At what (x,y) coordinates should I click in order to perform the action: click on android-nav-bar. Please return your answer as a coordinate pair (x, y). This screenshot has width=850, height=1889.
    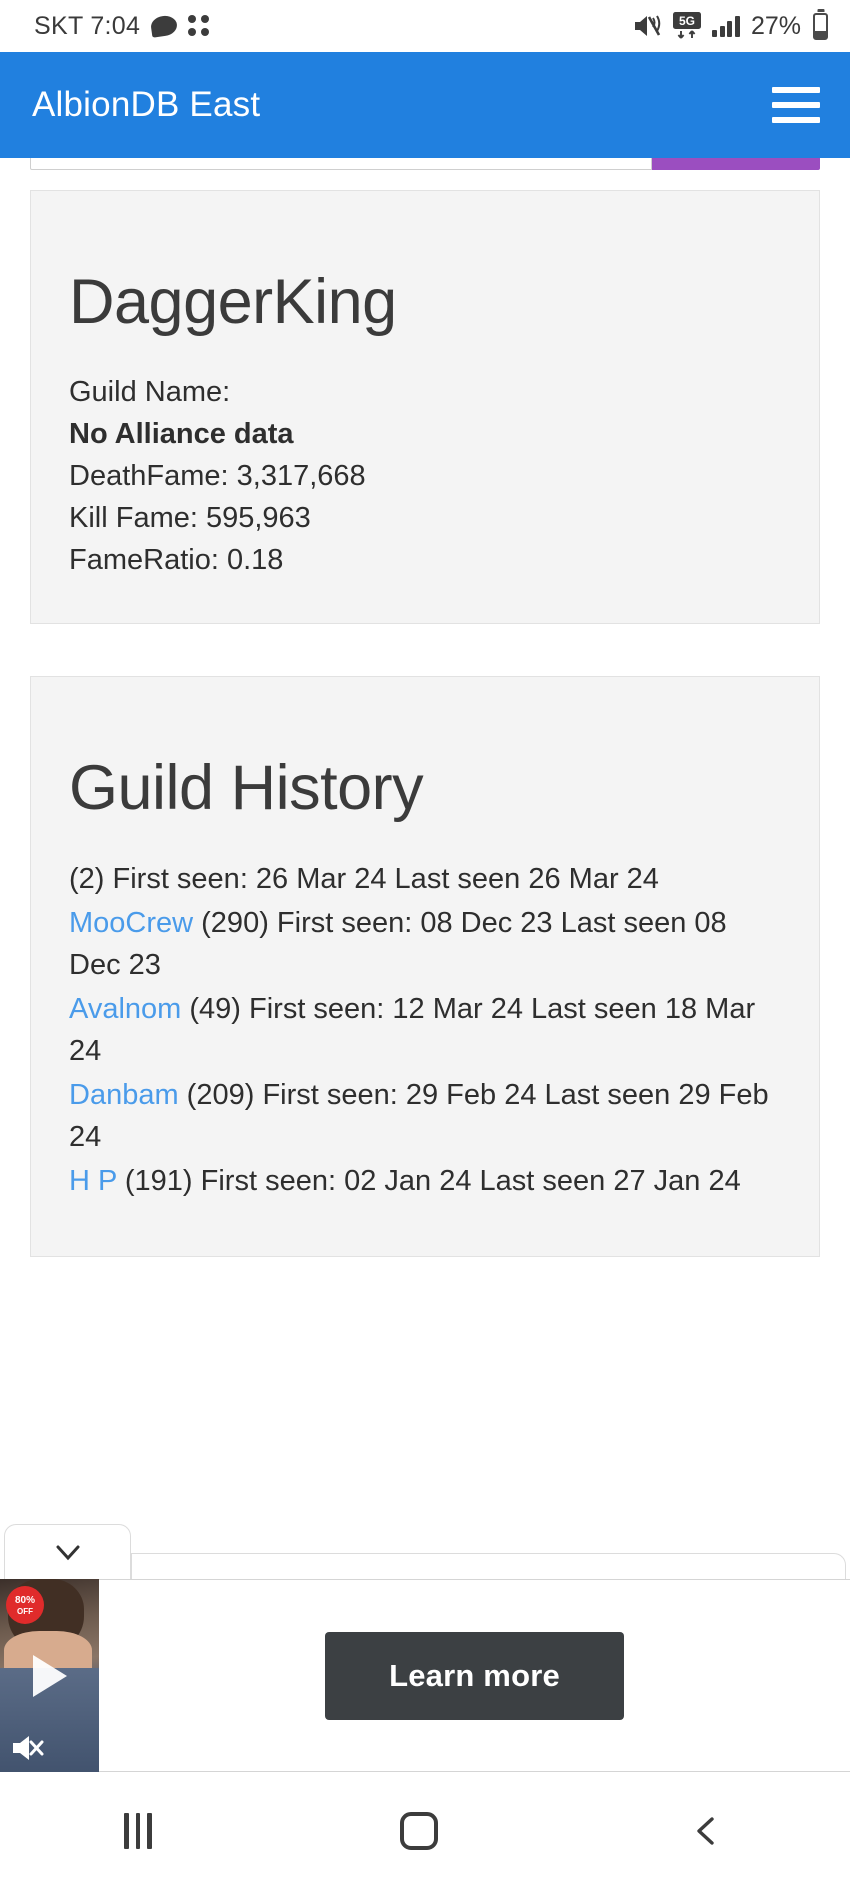
    Looking at the image, I should click on (425, 1830).